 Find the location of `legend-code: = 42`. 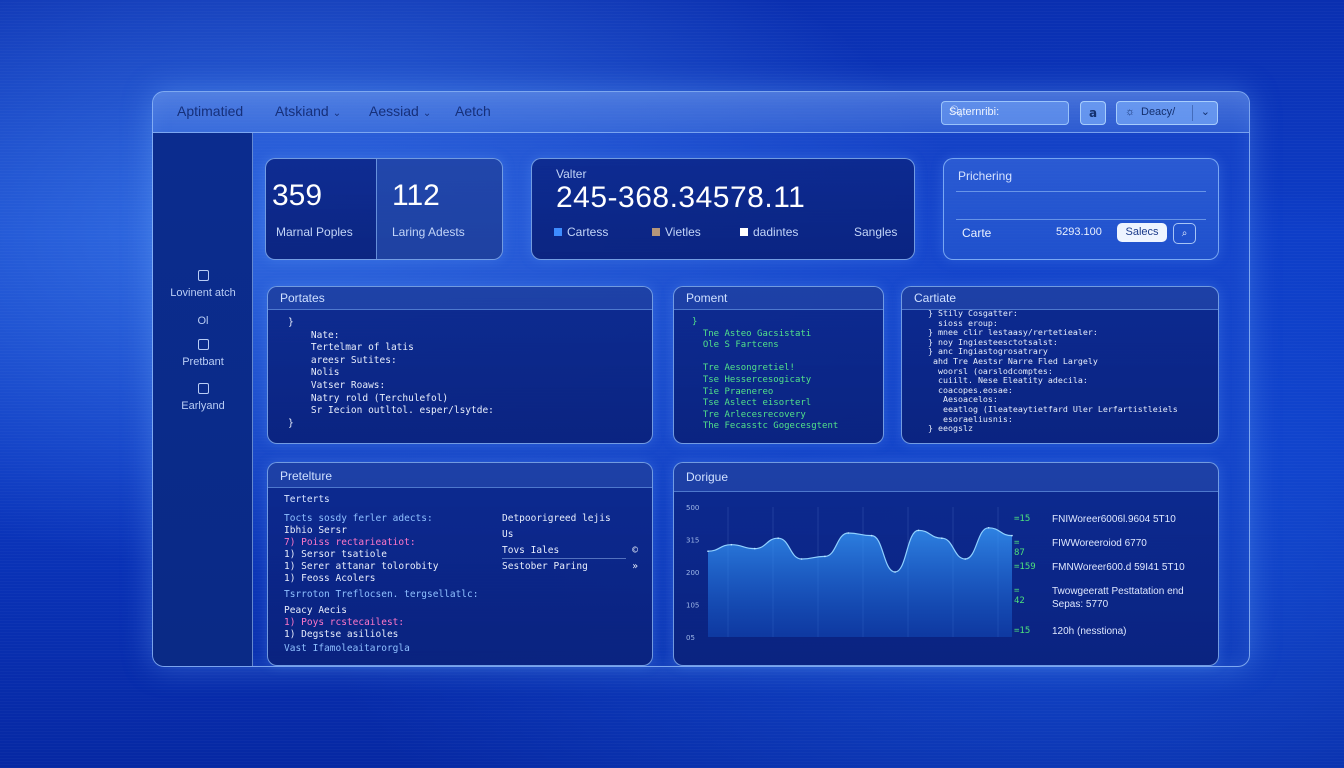

legend-code: = 42 is located at coordinates (1019, 596).